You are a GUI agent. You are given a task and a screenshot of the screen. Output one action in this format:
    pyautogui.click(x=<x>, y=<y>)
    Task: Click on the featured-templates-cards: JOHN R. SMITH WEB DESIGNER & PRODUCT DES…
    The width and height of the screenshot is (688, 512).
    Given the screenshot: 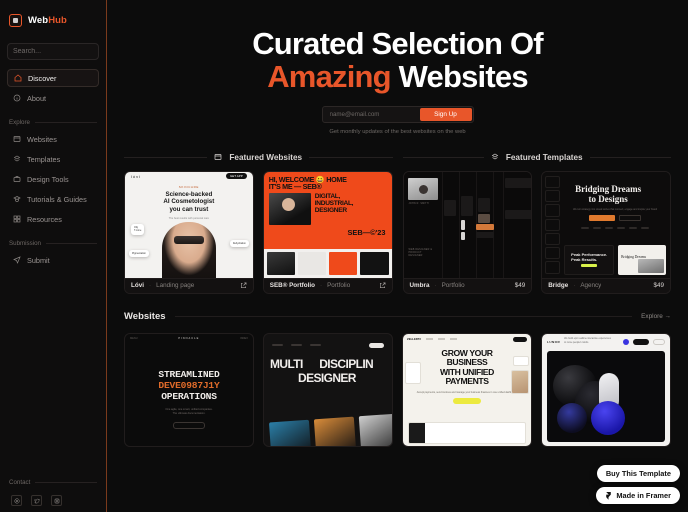 What is the action you would take?
    pyautogui.click(x=536, y=232)
    